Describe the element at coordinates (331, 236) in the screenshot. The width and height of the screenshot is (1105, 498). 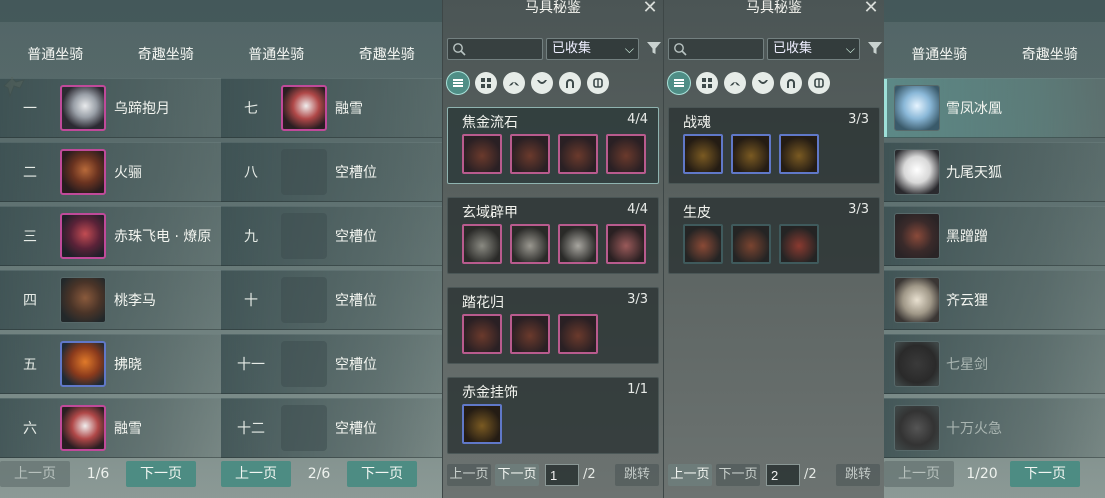
I see `mount-row: 九 空槽位` at that location.